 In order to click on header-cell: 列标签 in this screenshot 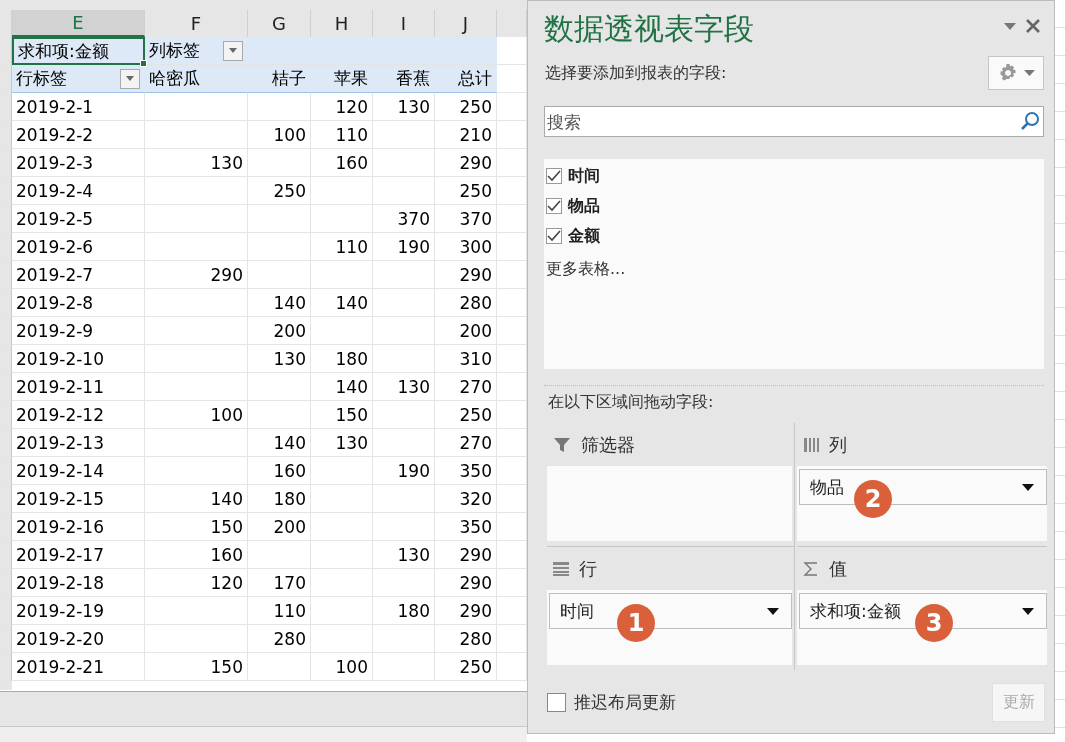, I will do `click(196, 51)`.